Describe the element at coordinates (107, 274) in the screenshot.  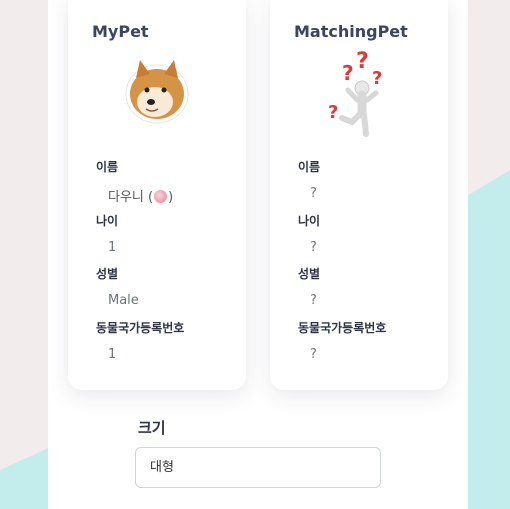
I see `mypet-gender-label: 성별` at that location.